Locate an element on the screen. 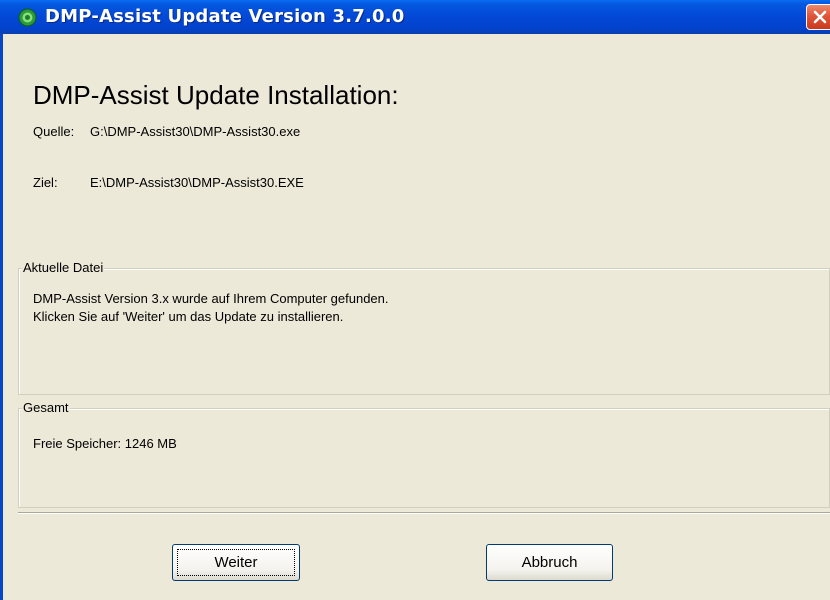  current-file-legend: Aktuelle Datei is located at coordinates (63, 267).